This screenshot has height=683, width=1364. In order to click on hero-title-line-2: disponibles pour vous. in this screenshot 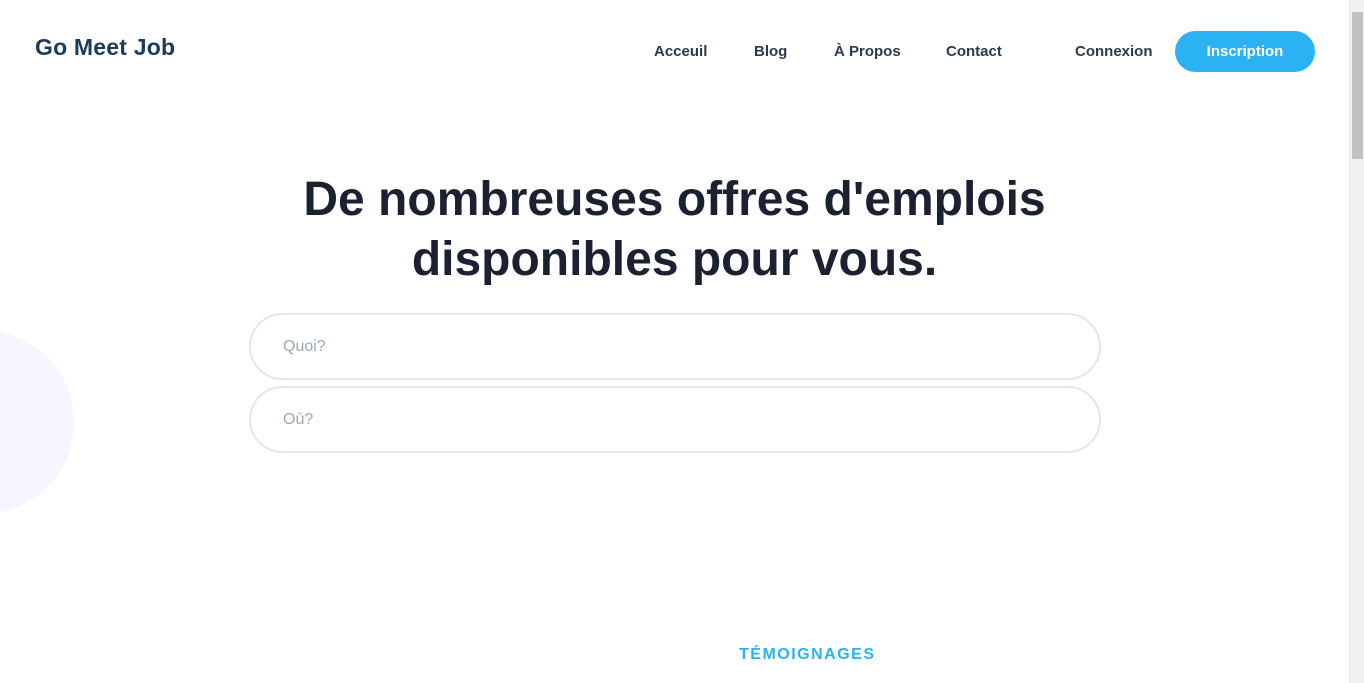, I will do `click(674, 259)`.